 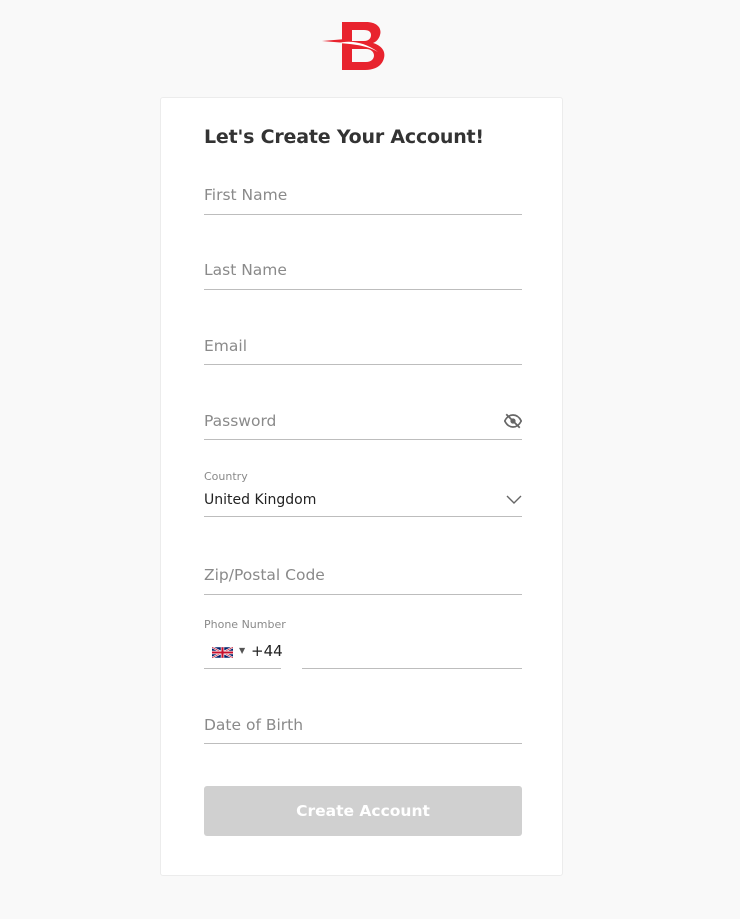 I want to click on country-select: Country United Kingdom, so click(x=363, y=492).